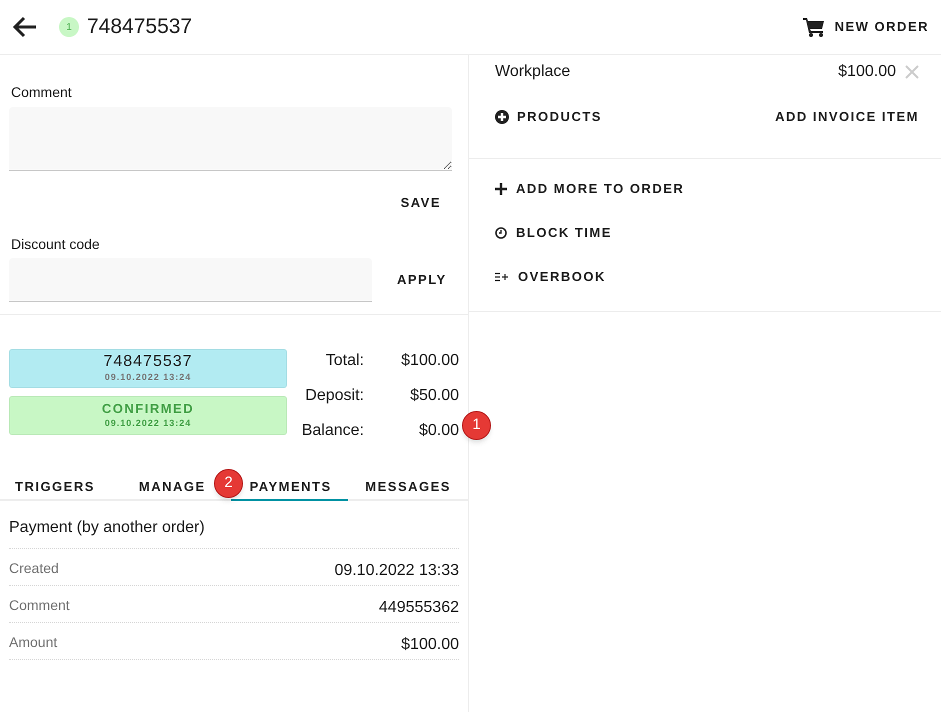 This screenshot has height=712, width=941. Describe the element at coordinates (434, 396) in the screenshot. I see `total-value: $50.00` at that location.